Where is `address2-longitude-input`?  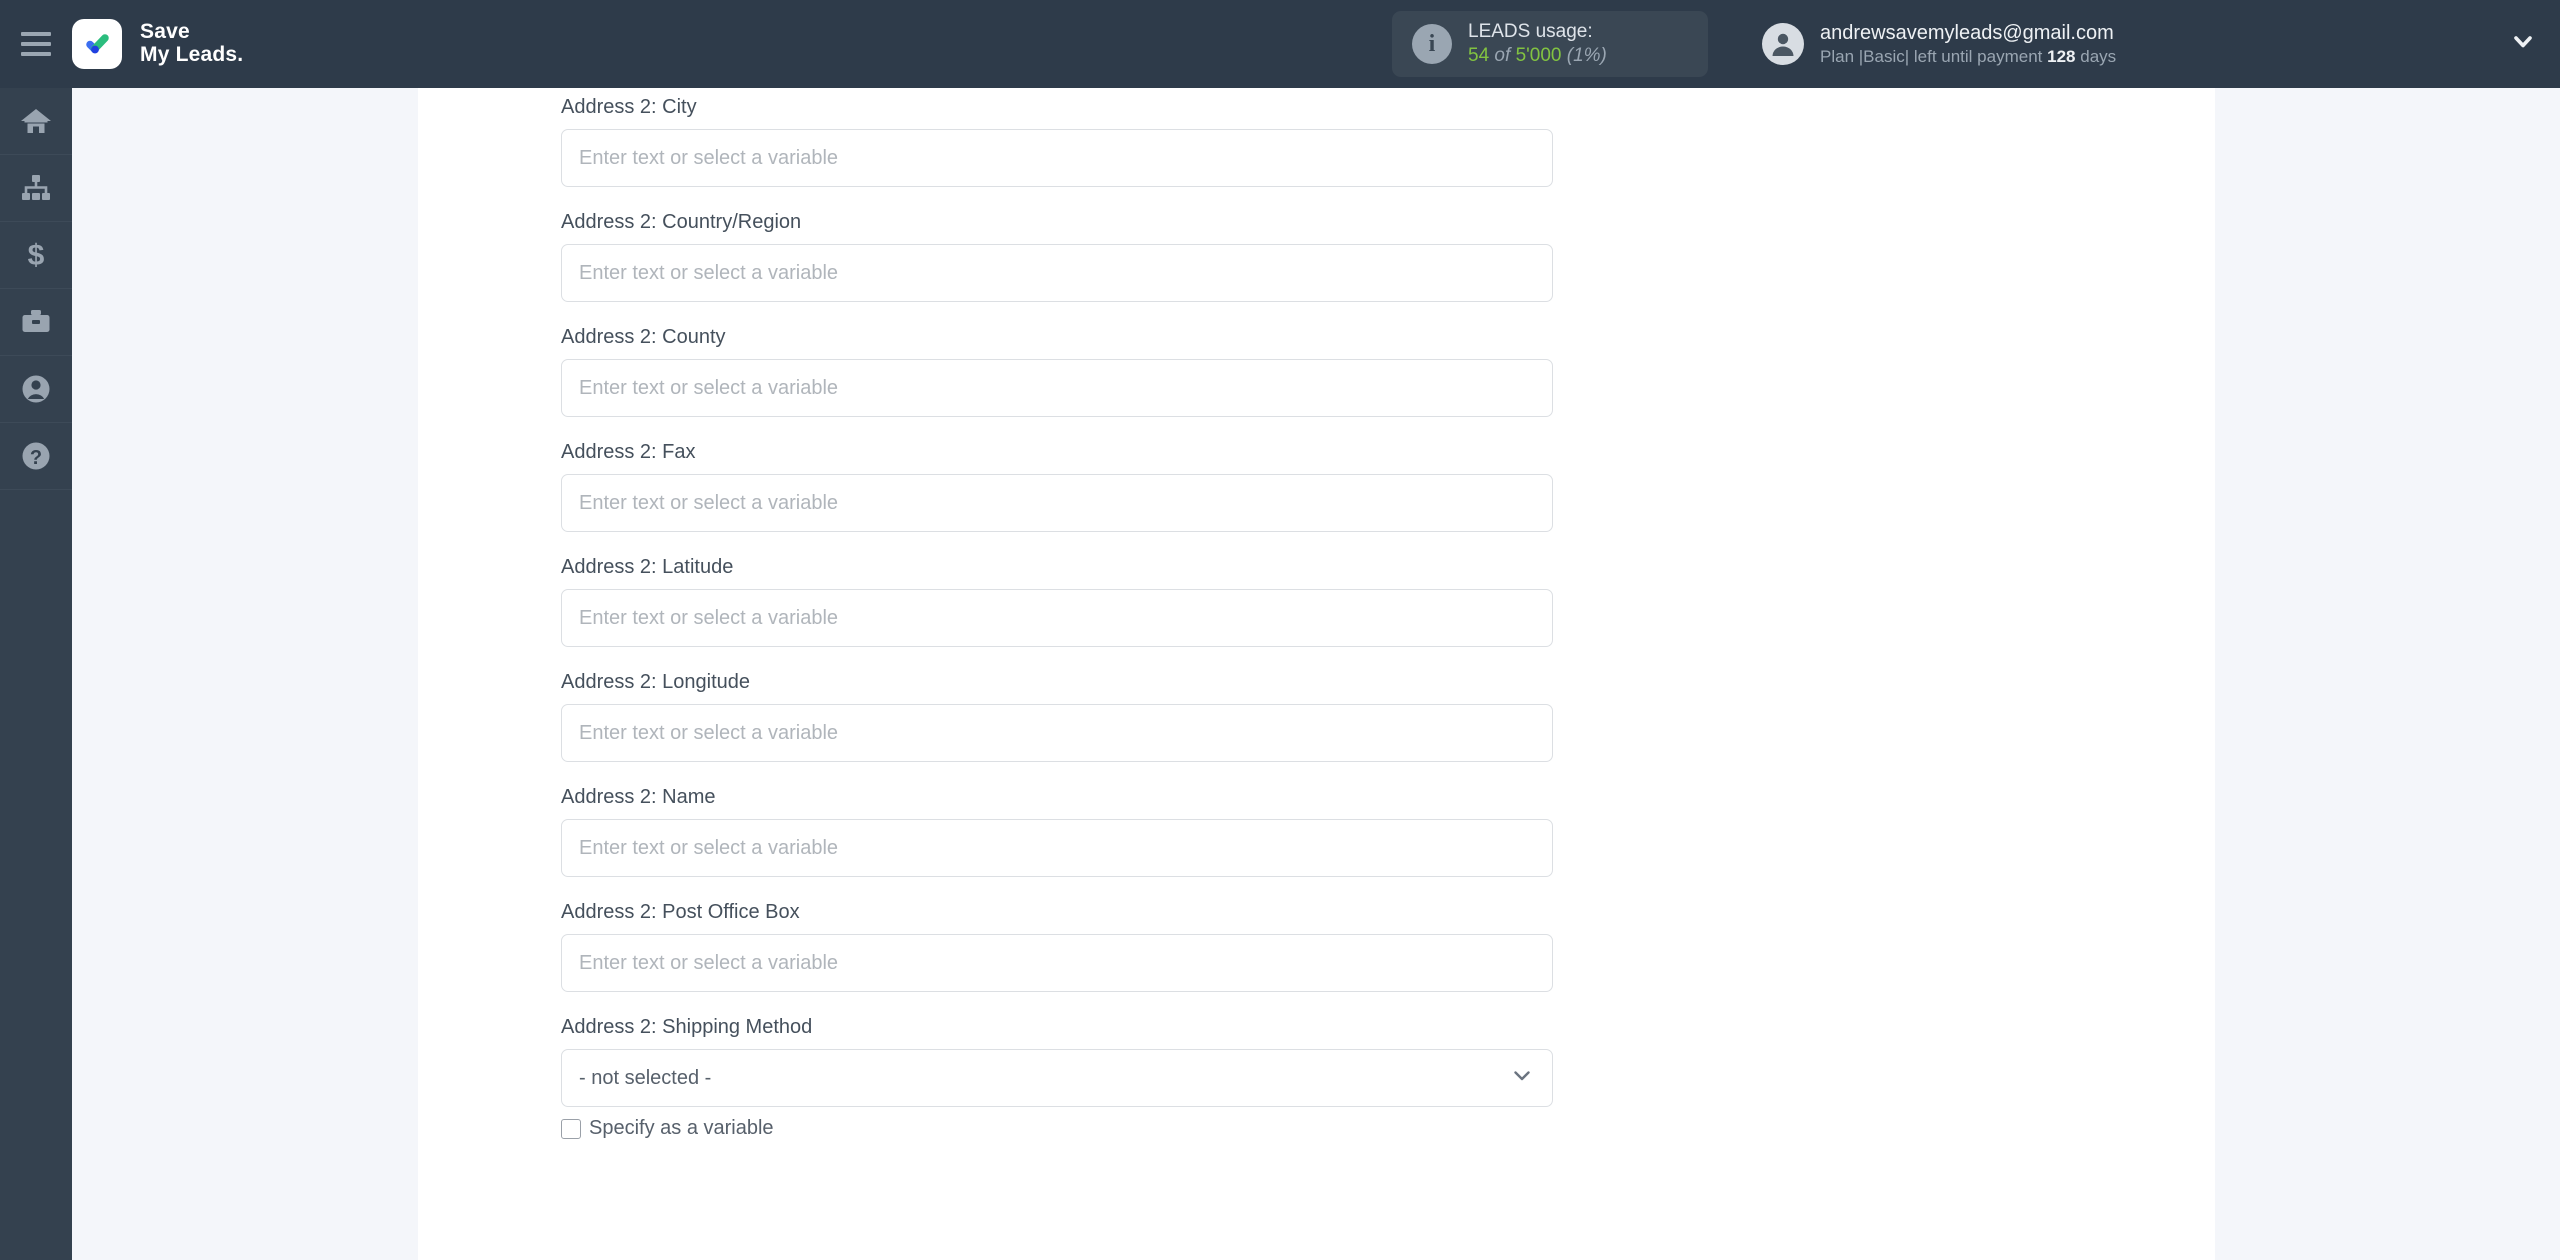 address2-longitude-input is located at coordinates (1057, 733).